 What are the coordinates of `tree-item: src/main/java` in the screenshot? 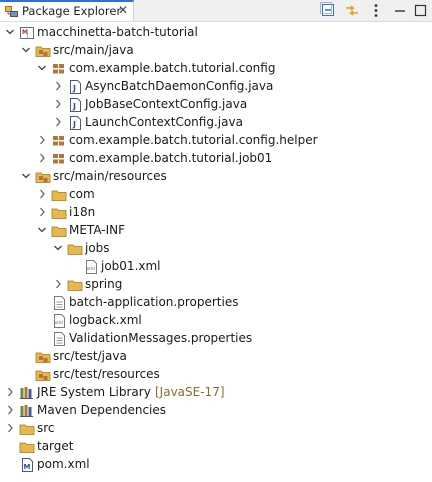 It's located at (216, 50).